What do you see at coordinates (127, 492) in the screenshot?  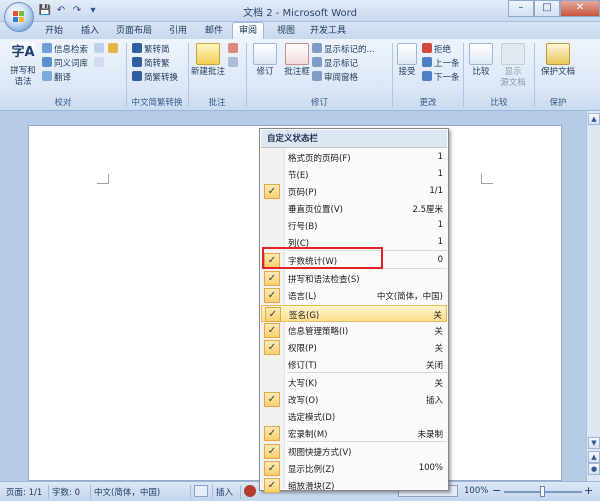 I see `status-language: 中文(简体，中国)` at bounding box center [127, 492].